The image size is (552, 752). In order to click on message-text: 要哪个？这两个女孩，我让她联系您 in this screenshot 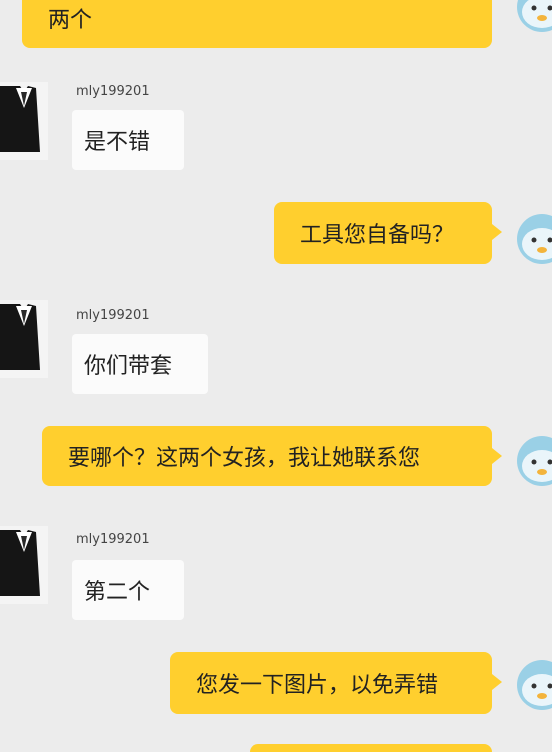, I will do `click(244, 458)`.